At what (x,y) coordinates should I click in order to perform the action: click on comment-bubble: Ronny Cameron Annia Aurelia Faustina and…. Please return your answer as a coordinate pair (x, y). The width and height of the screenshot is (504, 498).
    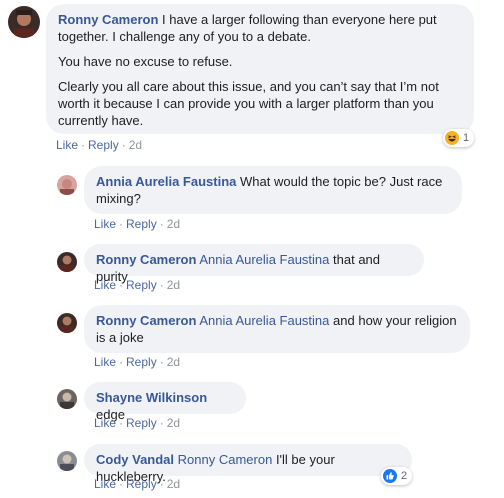
    Looking at the image, I should click on (277, 329).